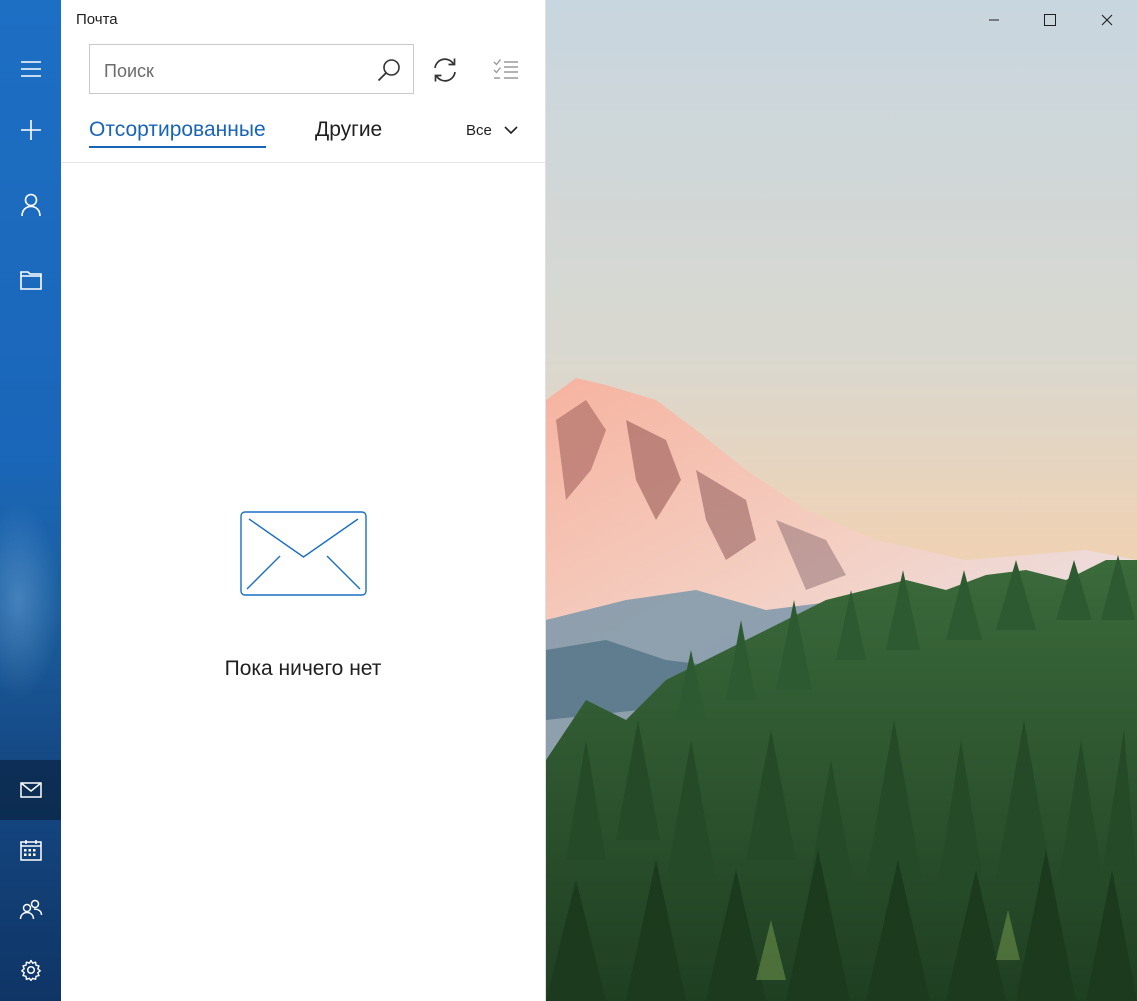 The image size is (1137, 1001). What do you see at coordinates (303, 162) in the screenshot?
I see `header-divider` at bounding box center [303, 162].